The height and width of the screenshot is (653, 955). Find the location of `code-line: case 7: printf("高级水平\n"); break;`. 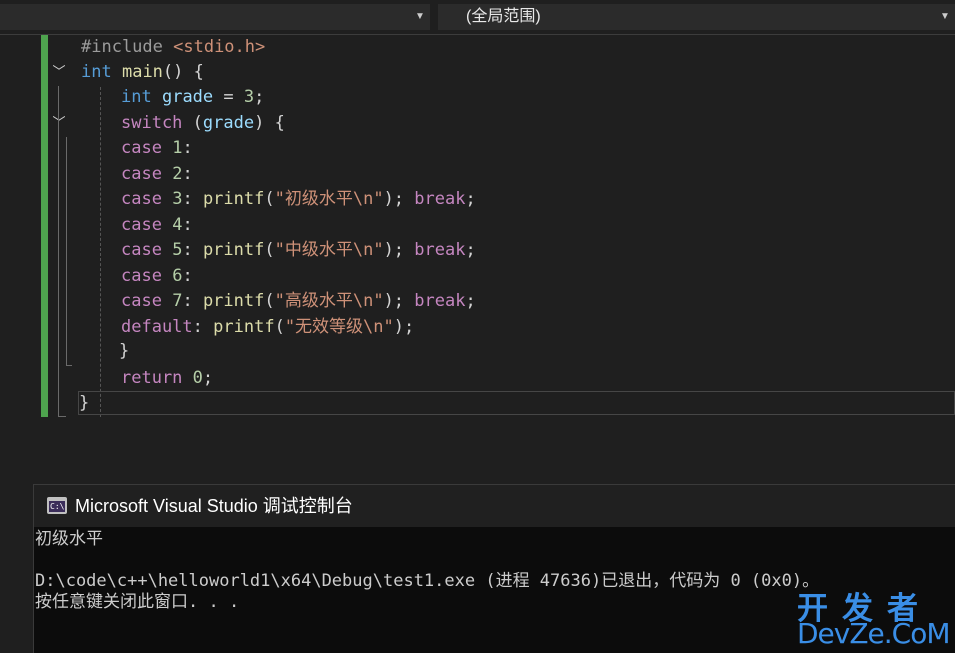

code-line: case 7: printf("高级水平\n"); break; is located at coordinates (298, 301).